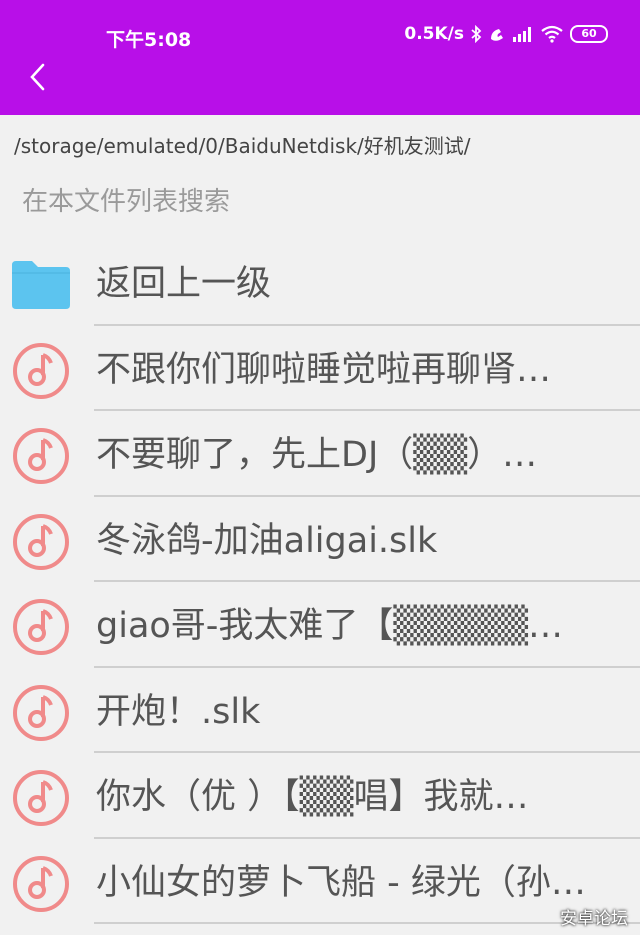 The image size is (640, 935). What do you see at coordinates (178, 711) in the screenshot?
I see `list-item-label: 开炮！.slk` at bounding box center [178, 711].